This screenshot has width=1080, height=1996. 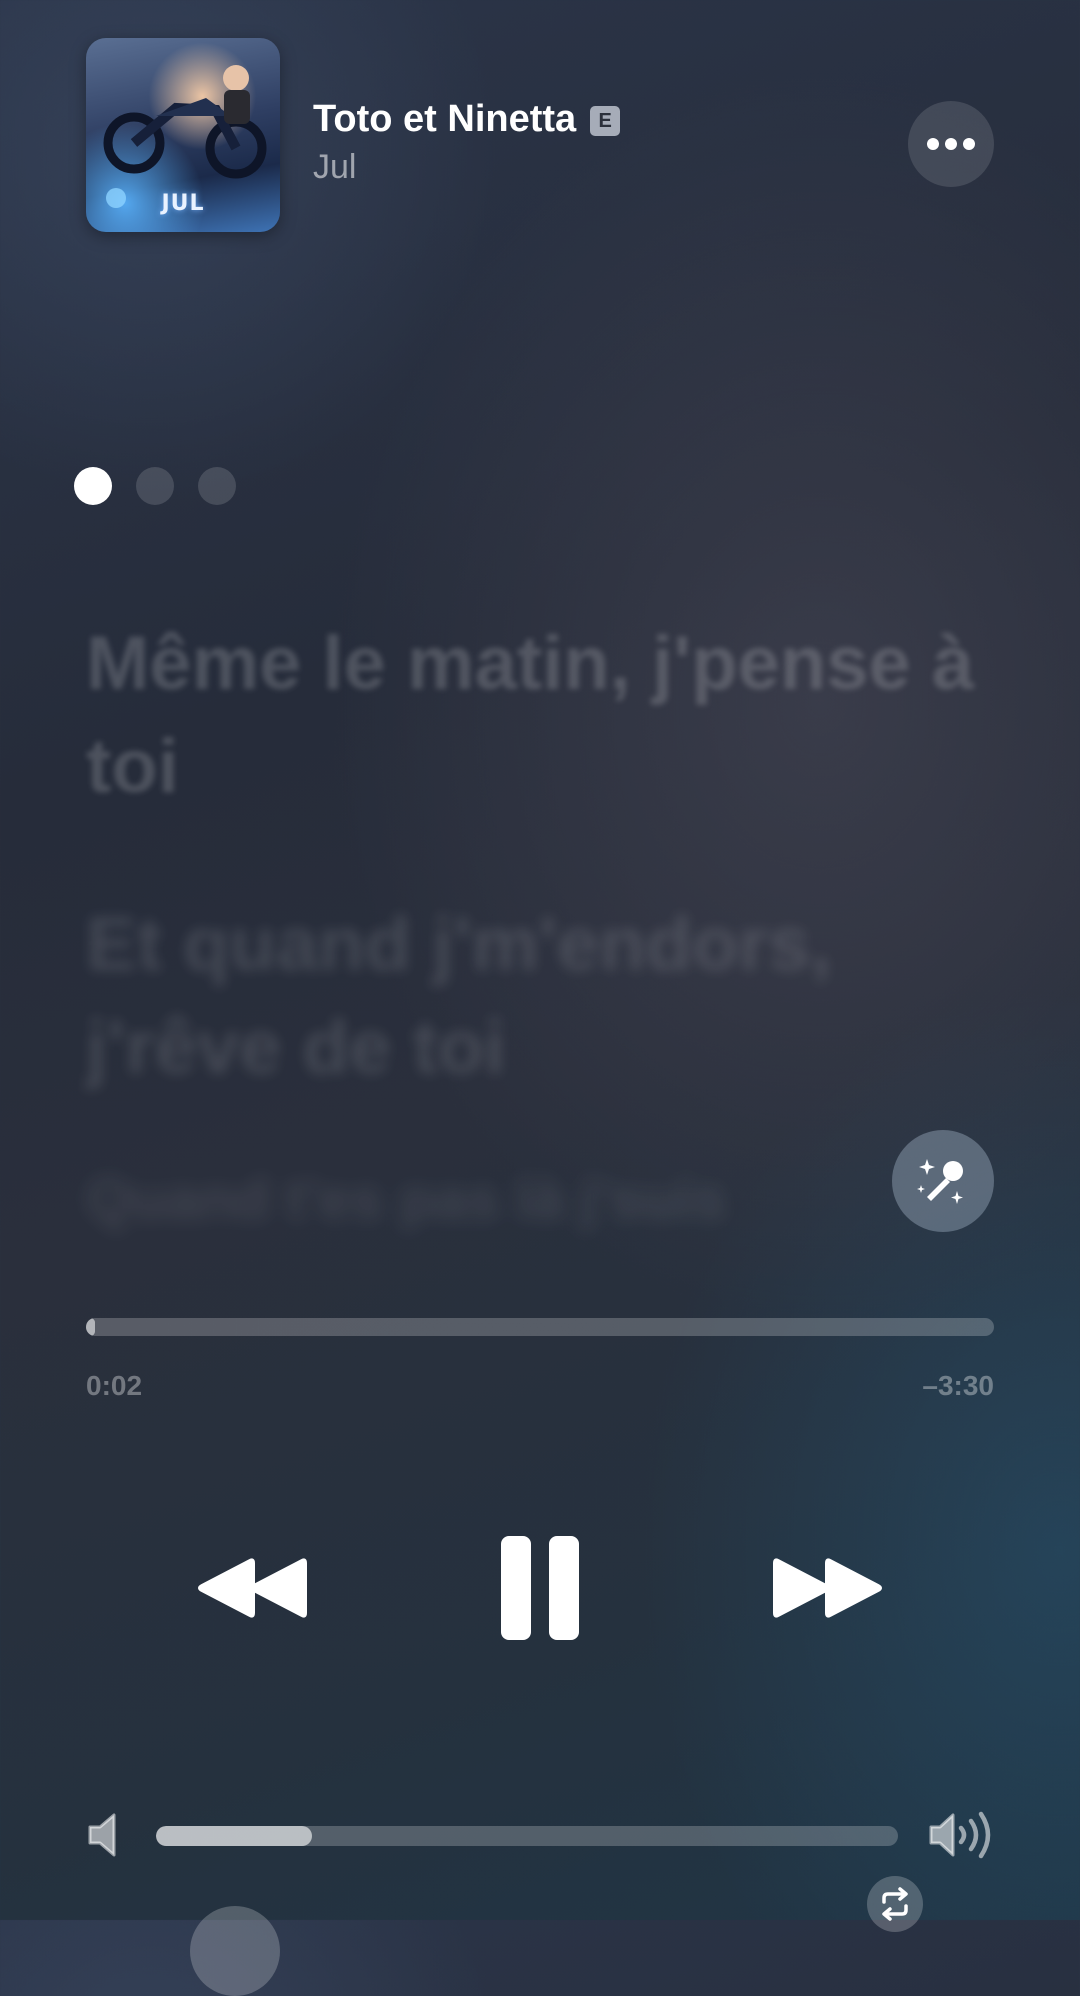 I want to click on volume-max-button, so click(x=963, y=1835).